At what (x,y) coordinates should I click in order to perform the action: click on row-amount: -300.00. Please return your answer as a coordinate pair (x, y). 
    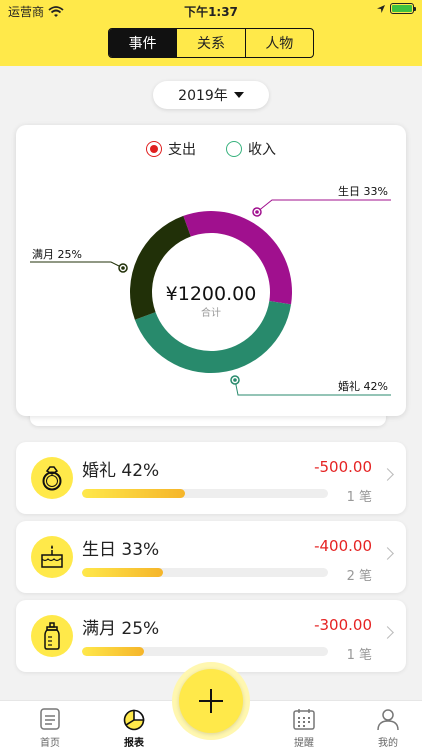
    Looking at the image, I should click on (343, 625).